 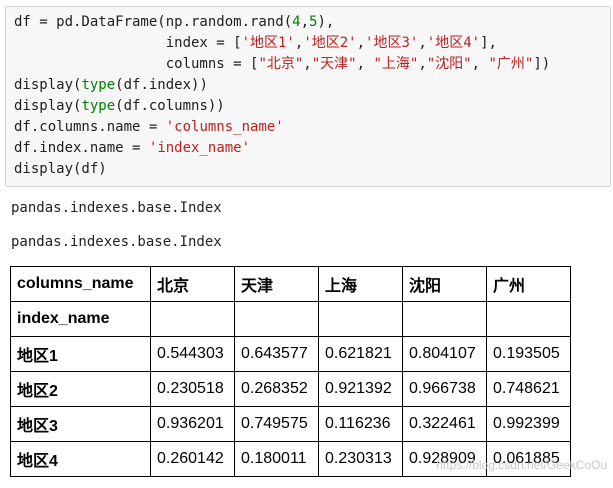 What do you see at coordinates (528, 354) in the screenshot?
I see `table-cell: 0.193505` at bounding box center [528, 354].